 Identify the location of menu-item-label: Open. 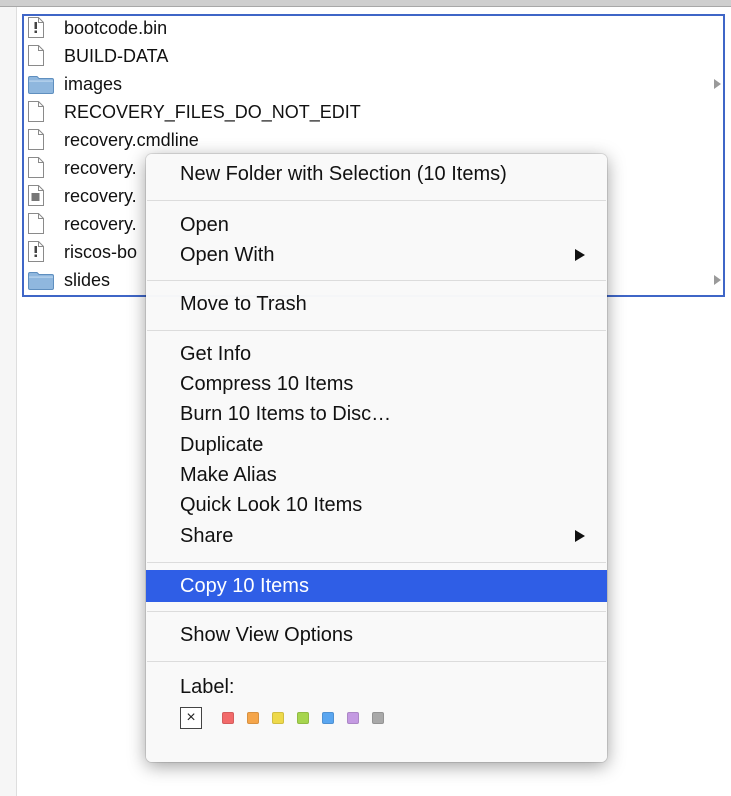
(204, 225).